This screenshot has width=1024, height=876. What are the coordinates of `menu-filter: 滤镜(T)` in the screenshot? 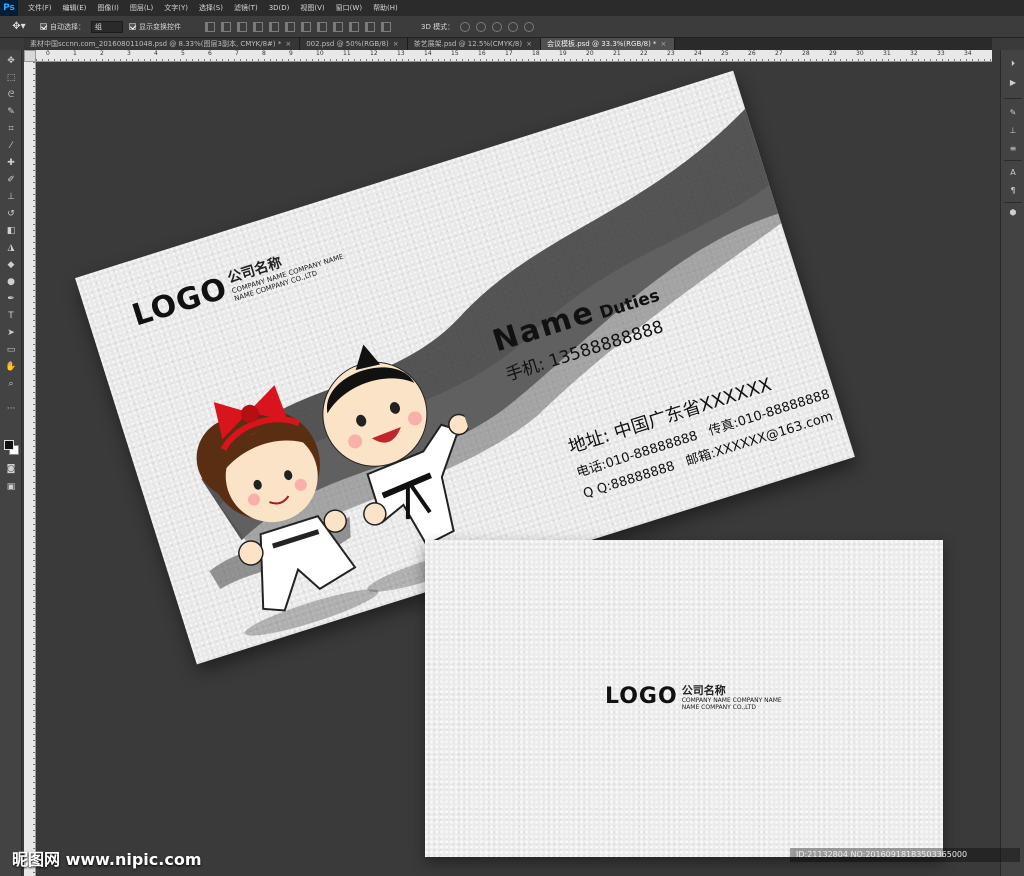 It's located at (246, 8).